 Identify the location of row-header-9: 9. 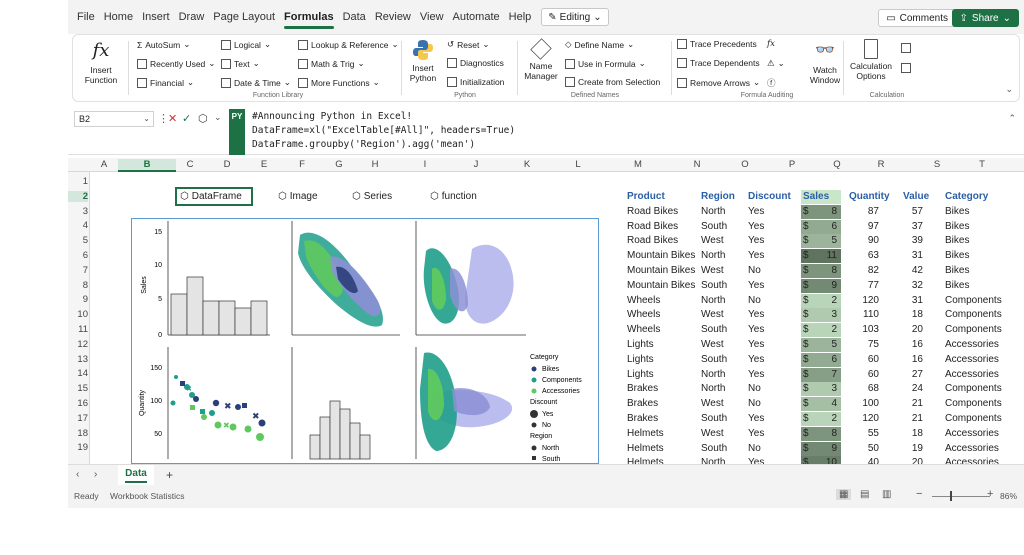
(78, 299).